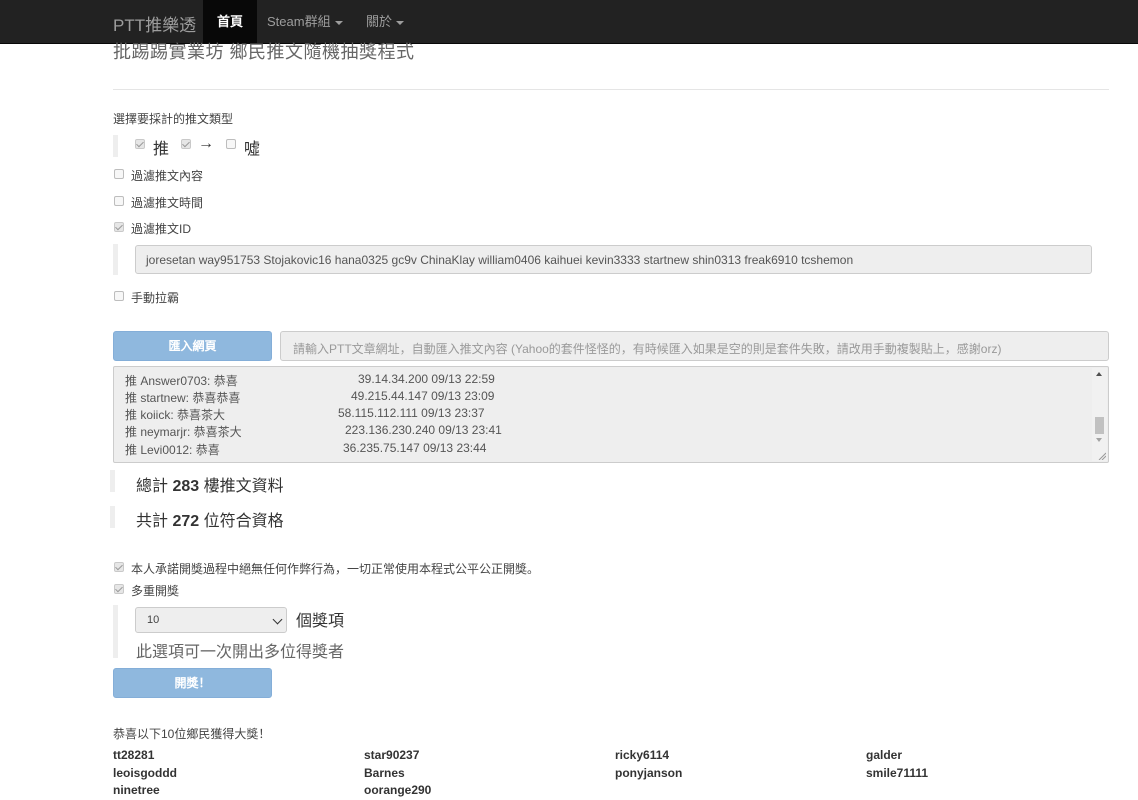 Image resolution: width=1138 pixels, height=800 pixels. I want to click on manual-slot-checkbox, so click(119, 296).